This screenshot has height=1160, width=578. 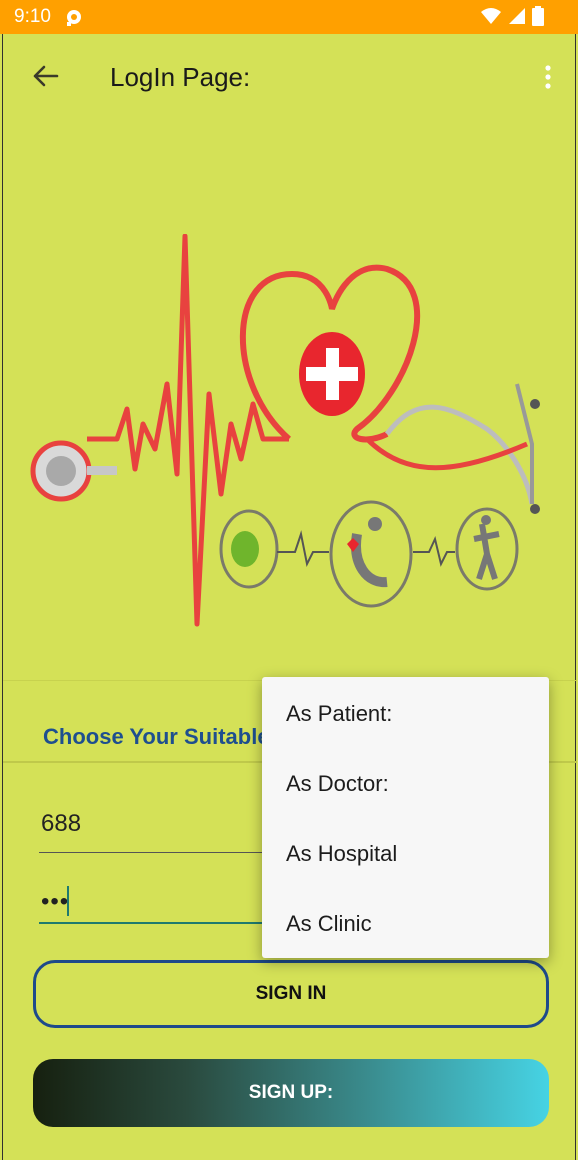 What do you see at coordinates (156, 737) in the screenshot?
I see `choose-role-label: Choose Your Suitable` at bounding box center [156, 737].